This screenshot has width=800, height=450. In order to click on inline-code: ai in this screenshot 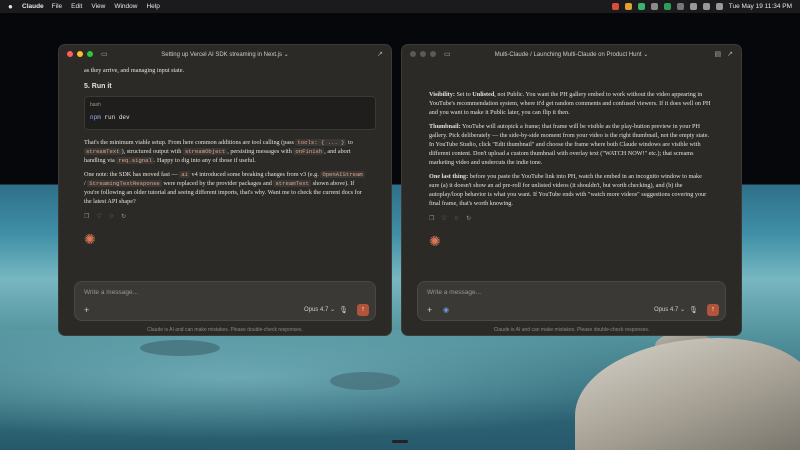, I will do `click(184, 175)`.